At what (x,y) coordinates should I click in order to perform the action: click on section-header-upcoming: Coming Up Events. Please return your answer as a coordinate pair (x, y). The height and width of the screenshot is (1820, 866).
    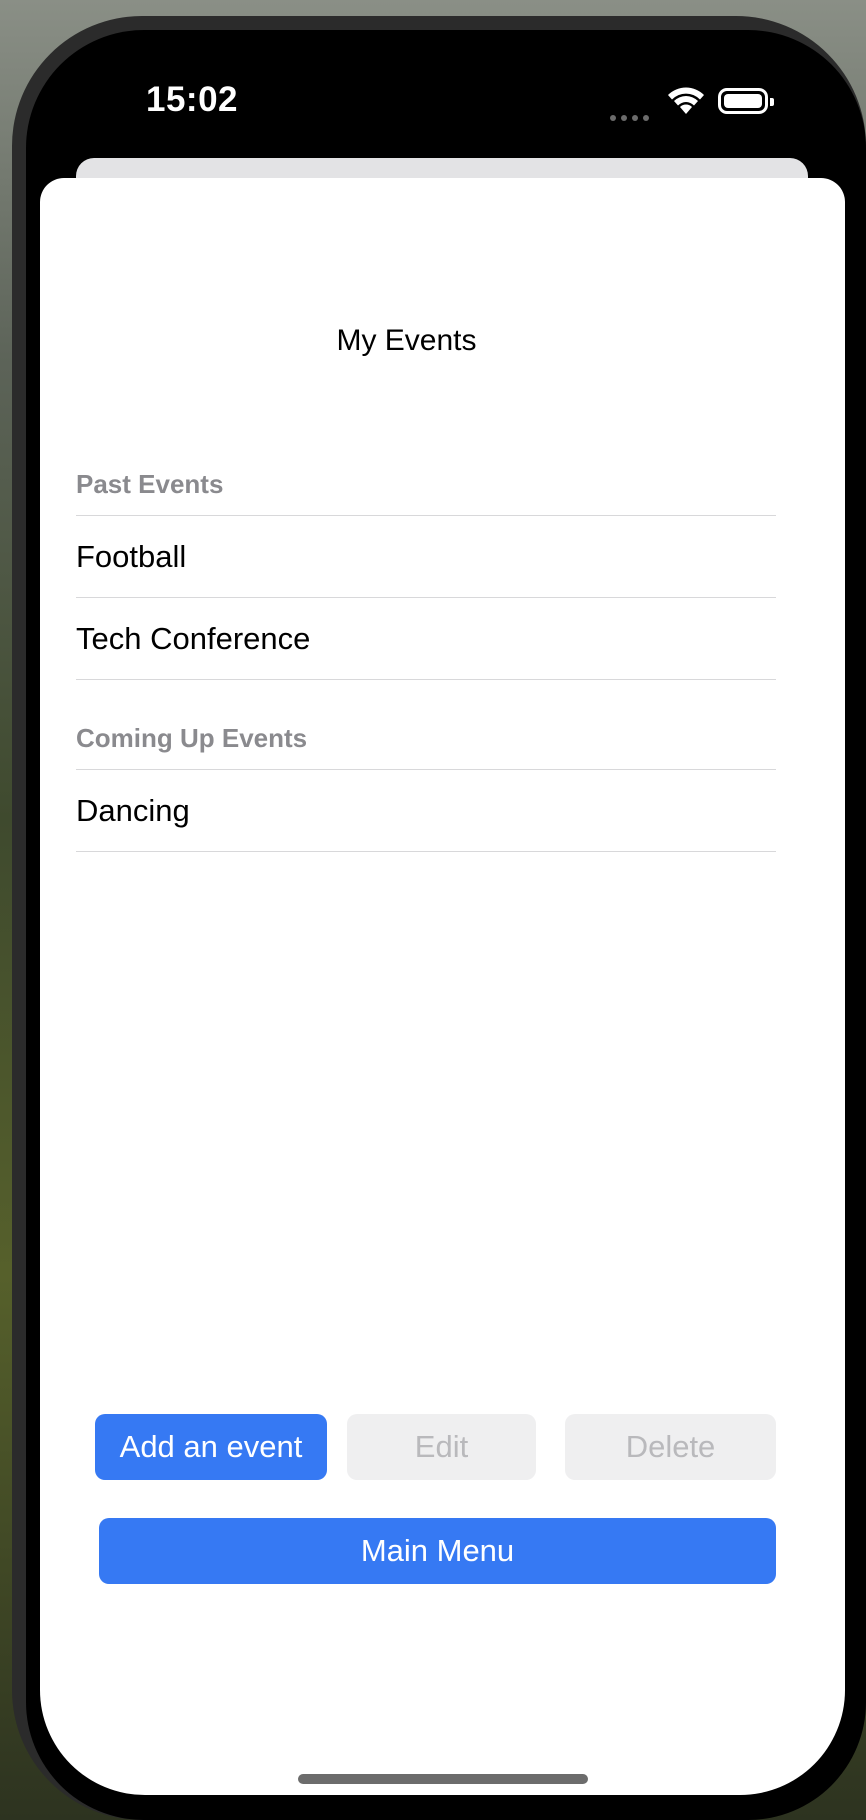
    Looking at the image, I should click on (426, 745).